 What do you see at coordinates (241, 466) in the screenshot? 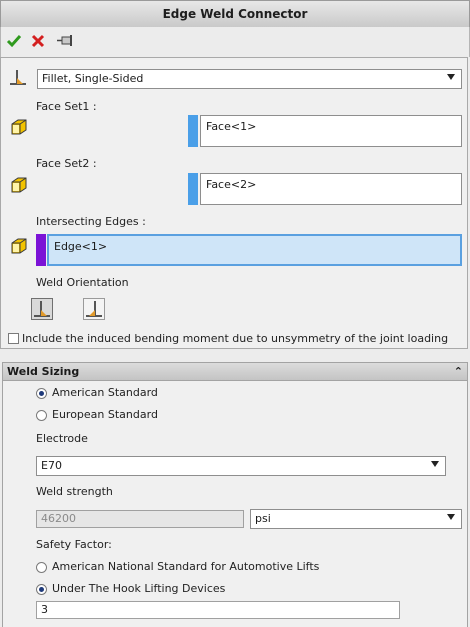
I see `electrode-select: E70` at bounding box center [241, 466].